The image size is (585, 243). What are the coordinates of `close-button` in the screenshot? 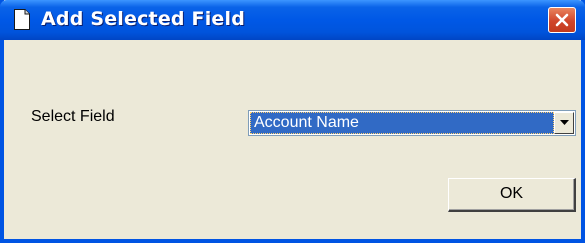 It's located at (562, 20).